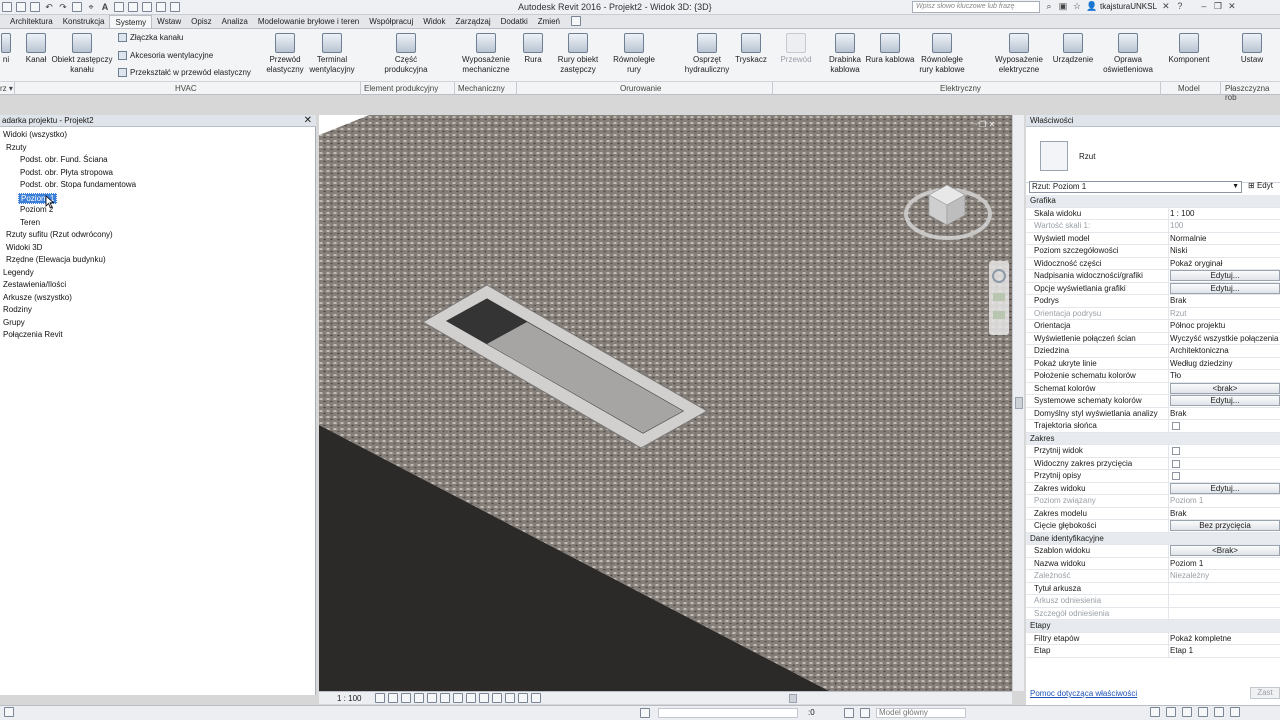 This screenshot has width=1280, height=720. I want to click on property-value: Etap 1, so click(1224, 651).